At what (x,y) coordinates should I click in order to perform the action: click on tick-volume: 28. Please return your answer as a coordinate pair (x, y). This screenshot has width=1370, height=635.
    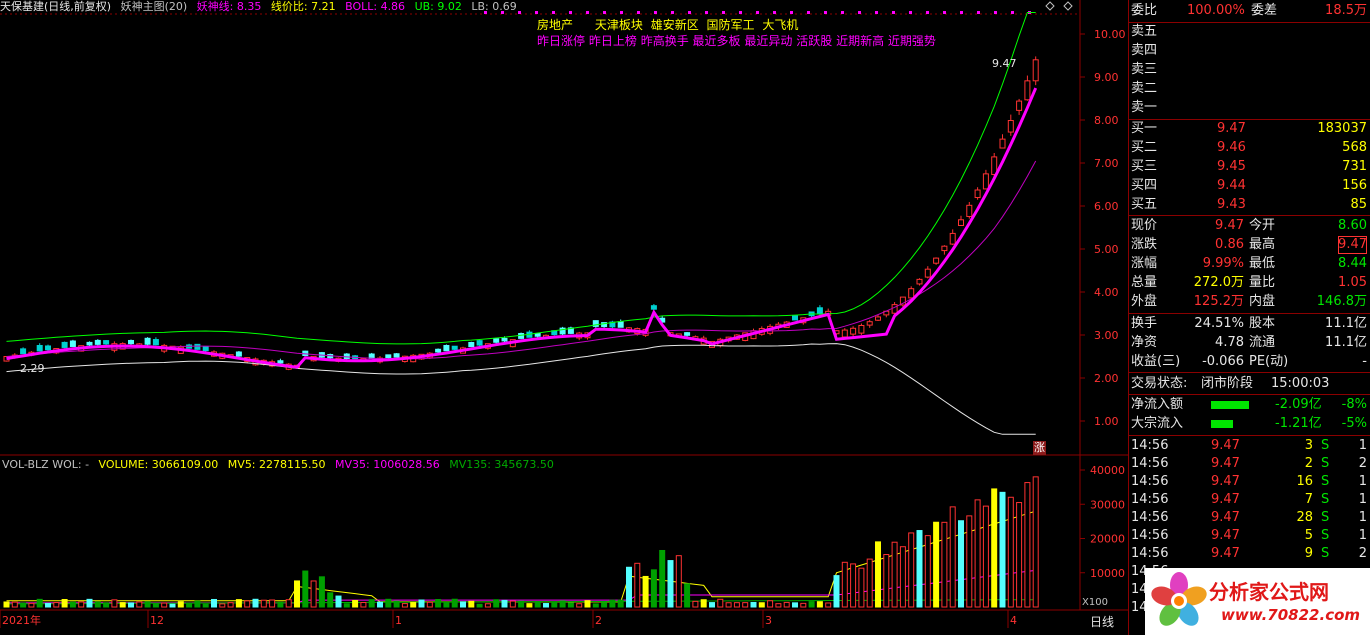
    Looking at the image, I should click on (1304, 517).